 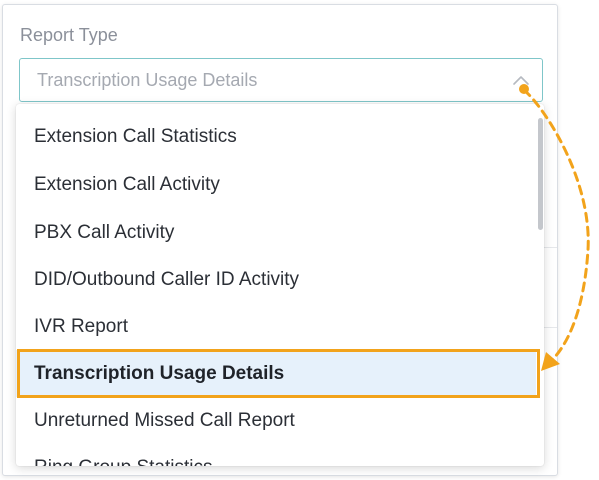 What do you see at coordinates (276, 279) in the screenshot?
I see `option-did-outbound-caller-id-activity: DID/Outbound Caller ID Activity` at bounding box center [276, 279].